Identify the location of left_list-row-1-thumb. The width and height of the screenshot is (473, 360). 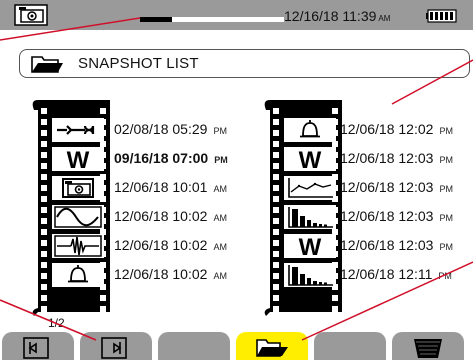
(78, 130).